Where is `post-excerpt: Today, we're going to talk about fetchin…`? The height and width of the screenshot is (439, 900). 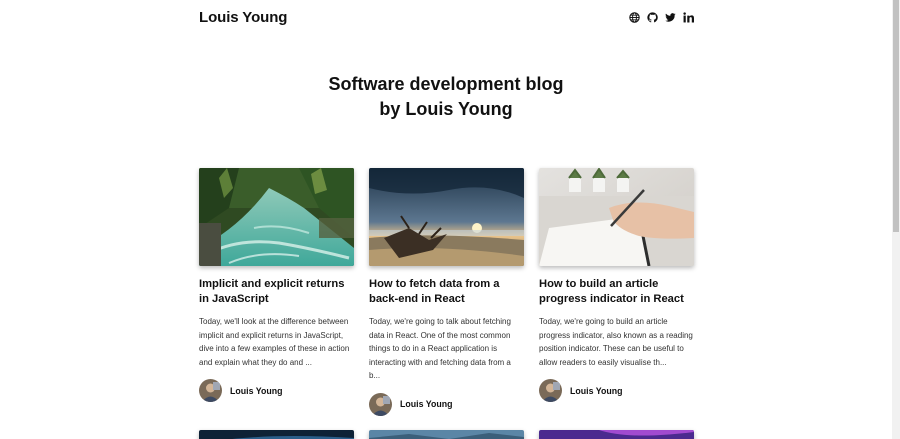 post-excerpt: Today, we're going to talk about fetchin… is located at coordinates (440, 348).